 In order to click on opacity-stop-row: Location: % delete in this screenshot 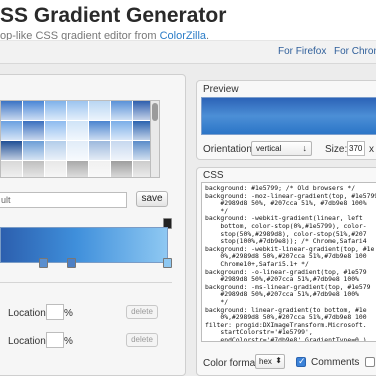, I will do `click(88, 314)`.